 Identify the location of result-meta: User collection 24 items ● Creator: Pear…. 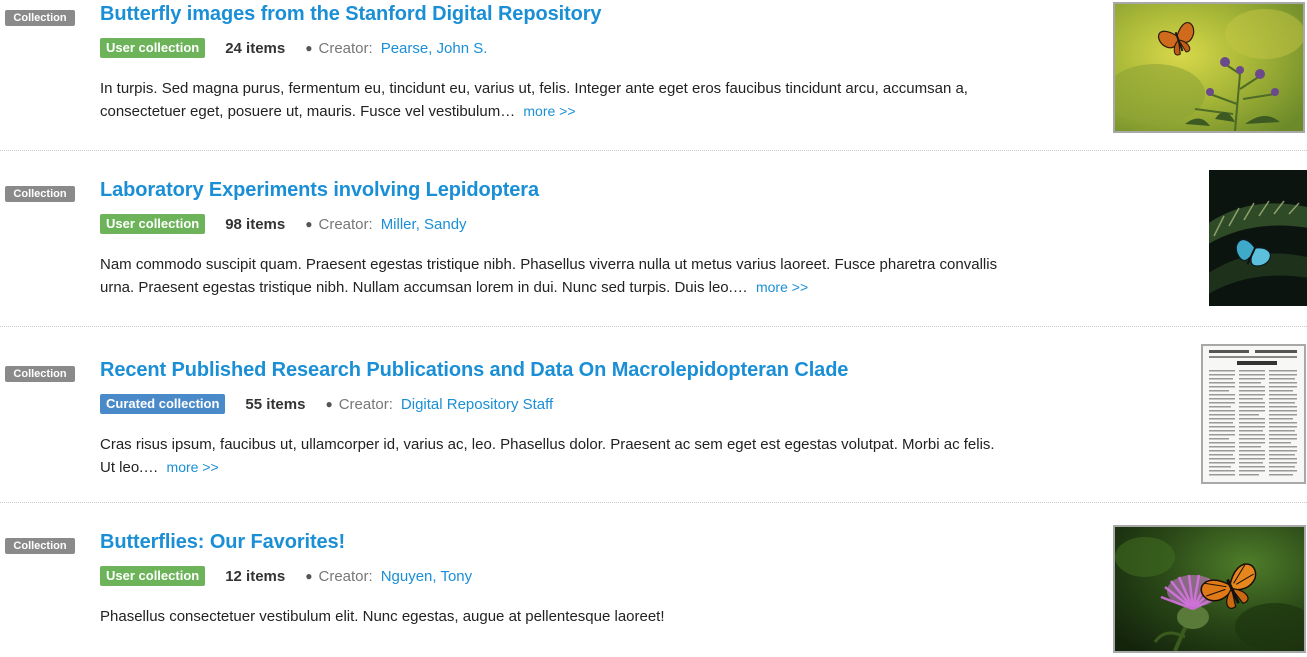
(293, 48).